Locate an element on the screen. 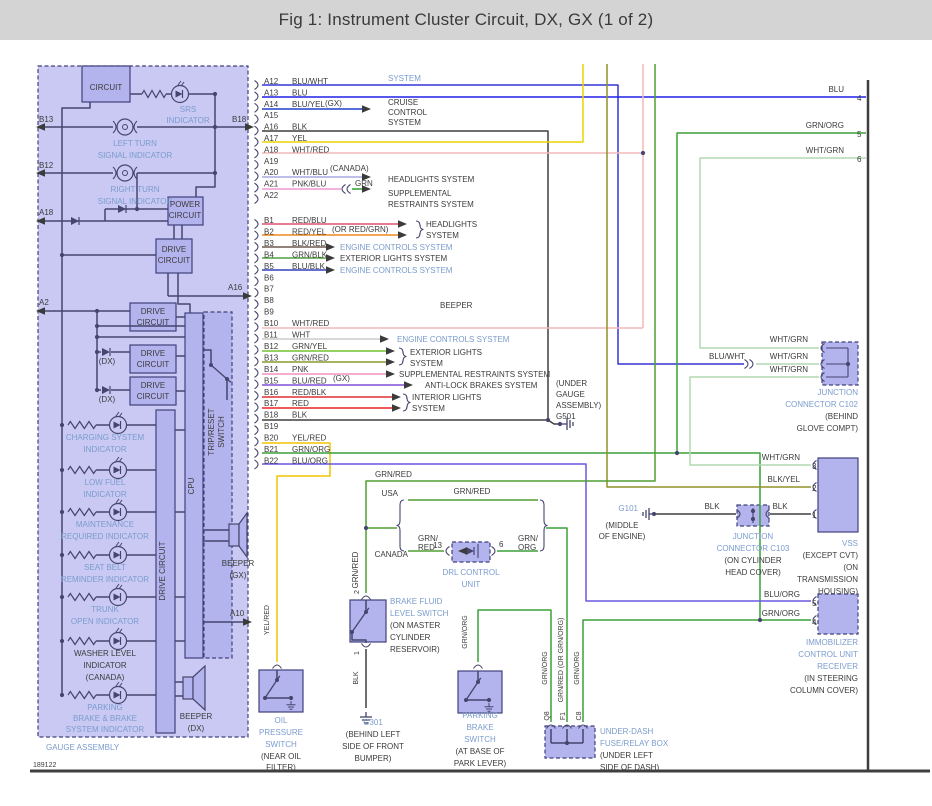  label: VSS is located at coordinates (850, 543).